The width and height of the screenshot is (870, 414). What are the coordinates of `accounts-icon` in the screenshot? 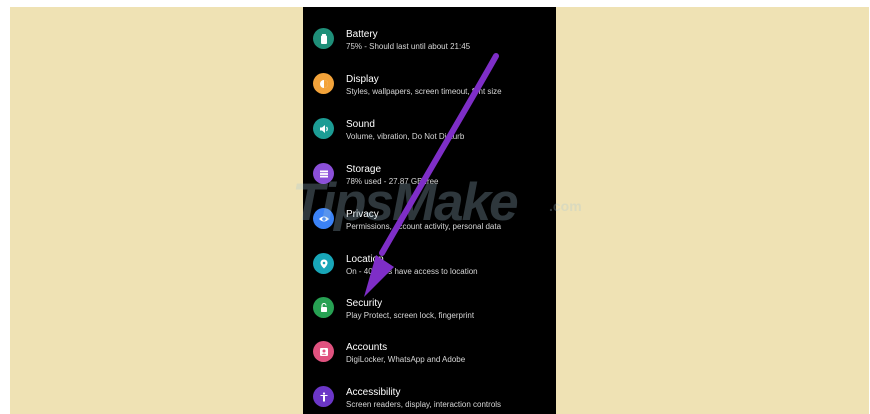 It's located at (323, 351).